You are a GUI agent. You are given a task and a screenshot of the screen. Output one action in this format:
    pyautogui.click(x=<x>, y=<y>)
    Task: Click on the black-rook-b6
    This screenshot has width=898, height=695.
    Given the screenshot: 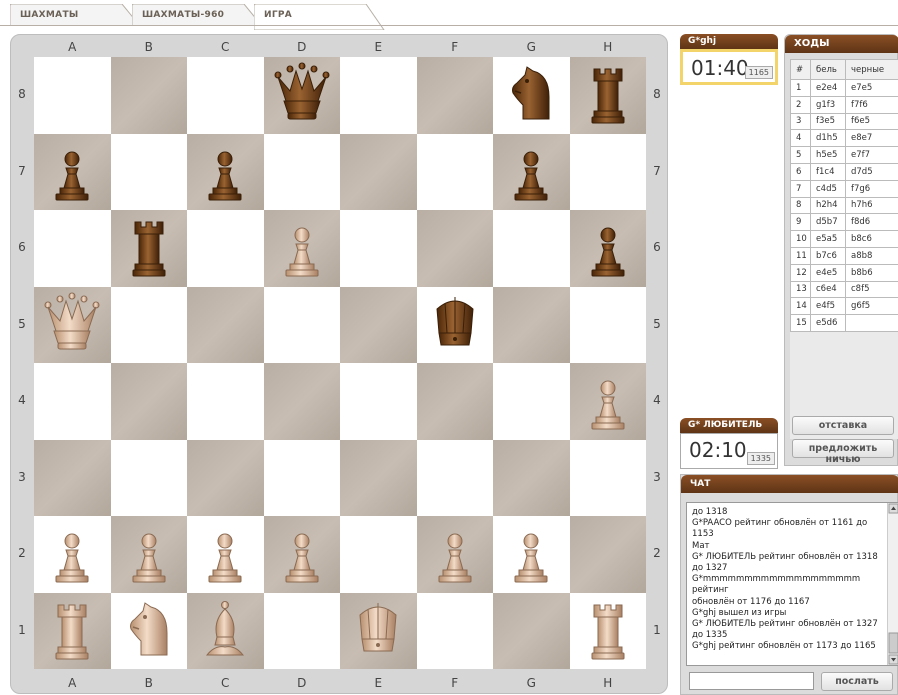 What is the action you would take?
    pyautogui.click(x=149, y=248)
    